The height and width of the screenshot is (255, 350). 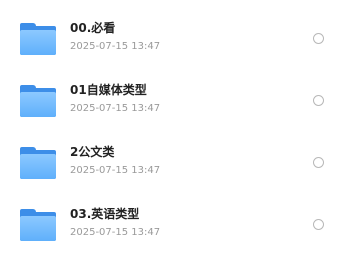 I want to click on file-name: 03.英语类型, so click(x=105, y=214).